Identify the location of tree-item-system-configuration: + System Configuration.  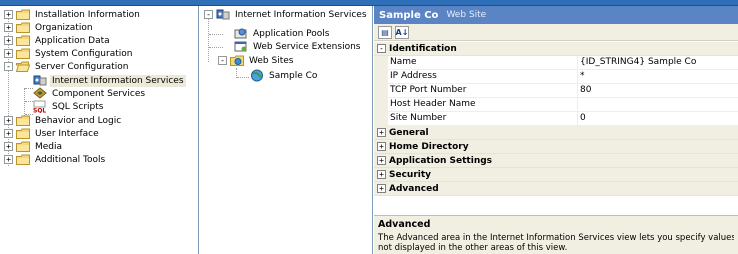
(69, 53).